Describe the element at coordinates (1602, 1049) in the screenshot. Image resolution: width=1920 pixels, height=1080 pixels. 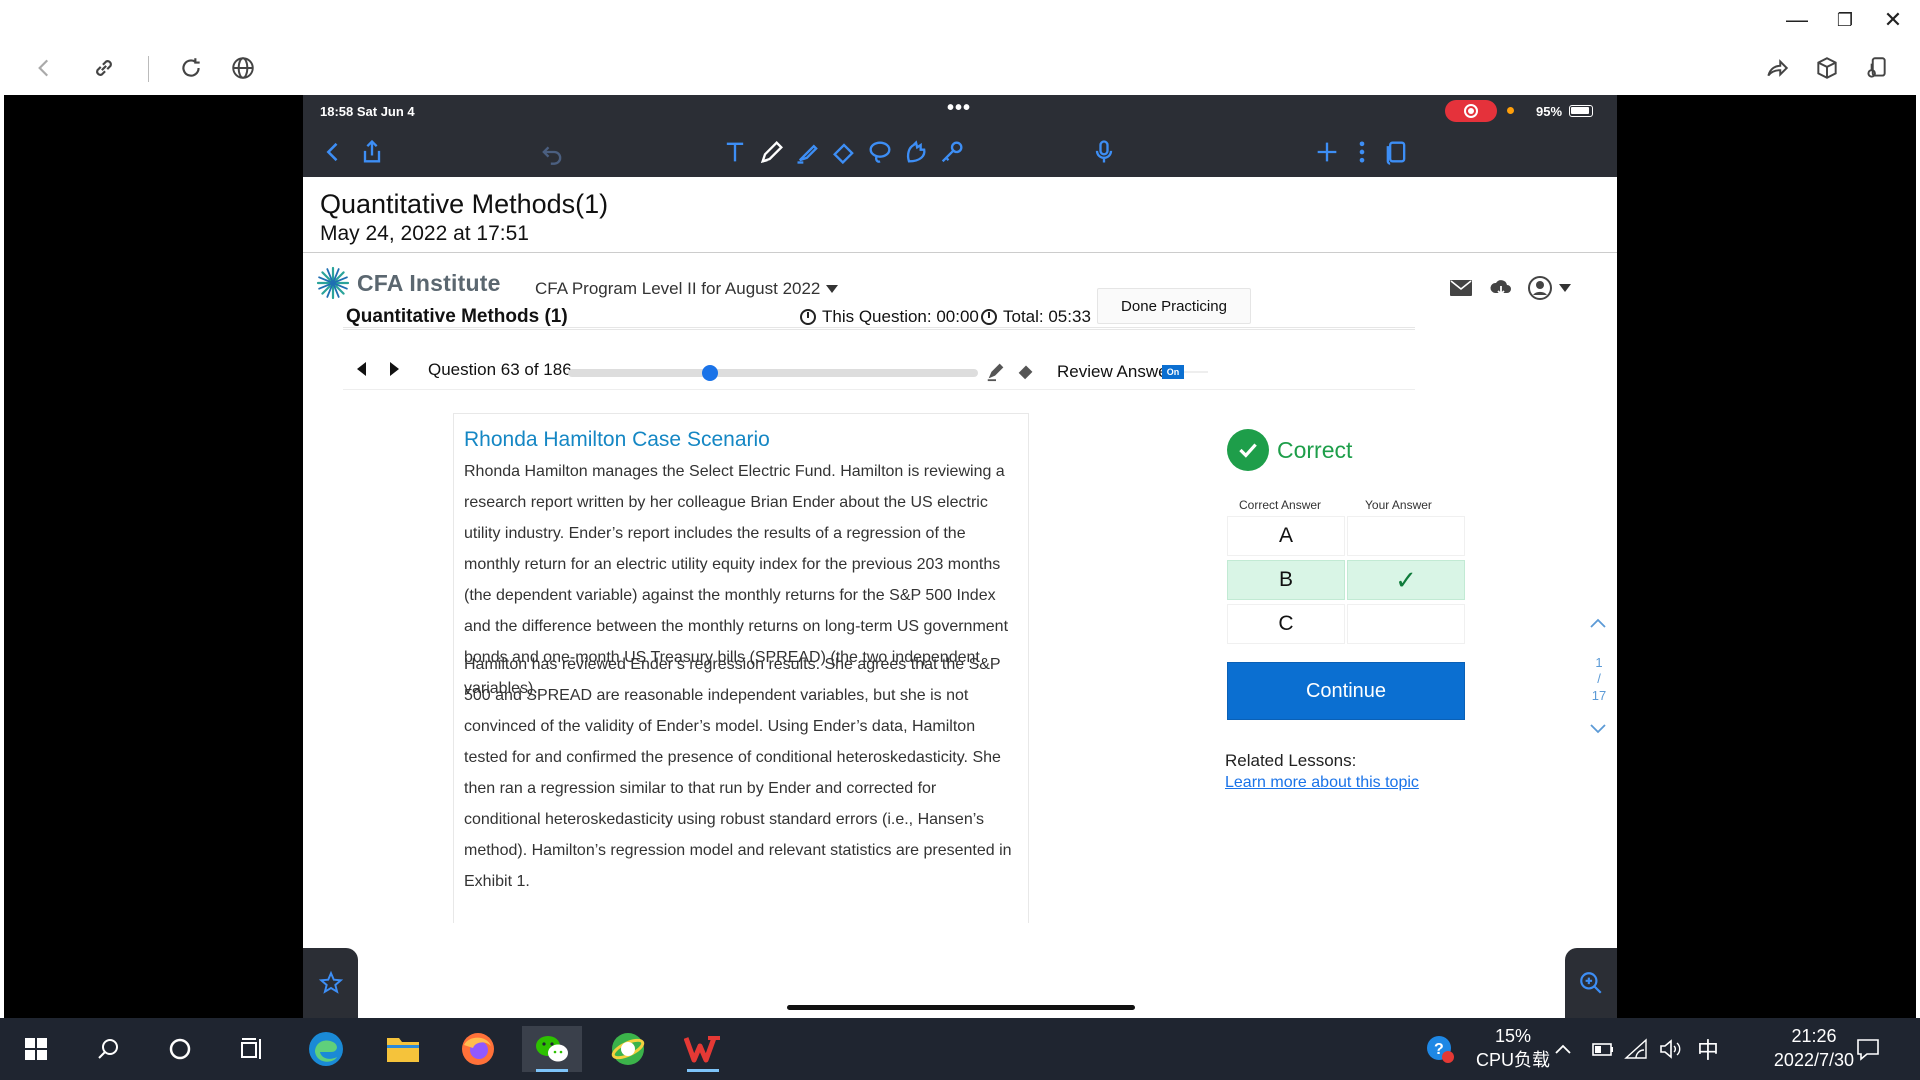
I see `battery-tray` at that location.